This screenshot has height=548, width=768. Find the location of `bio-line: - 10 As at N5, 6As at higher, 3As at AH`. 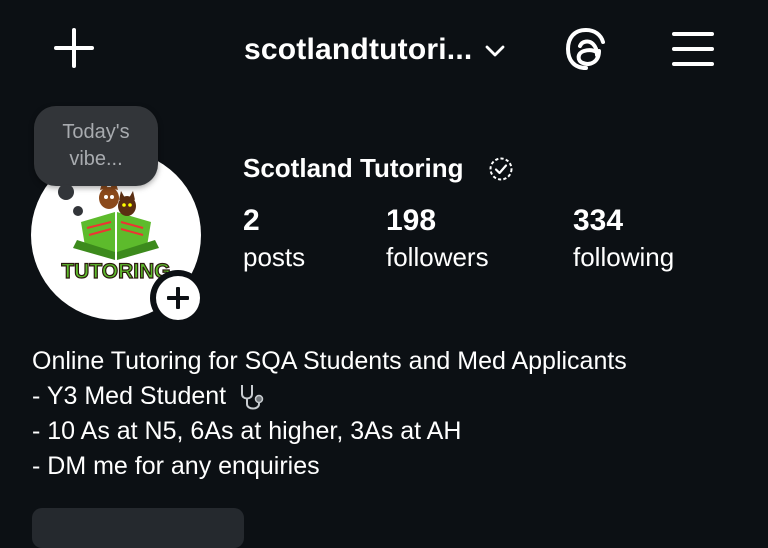

bio-line: - 10 As at N5, 6As at higher, 3As at AH is located at coordinates (247, 431).